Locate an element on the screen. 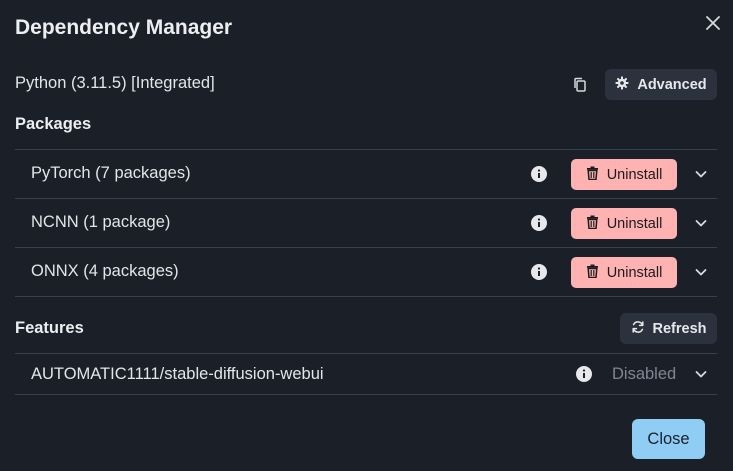 The height and width of the screenshot is (471, 733). package-label: NCNN (1 package) is located at coordinates (101, 222).